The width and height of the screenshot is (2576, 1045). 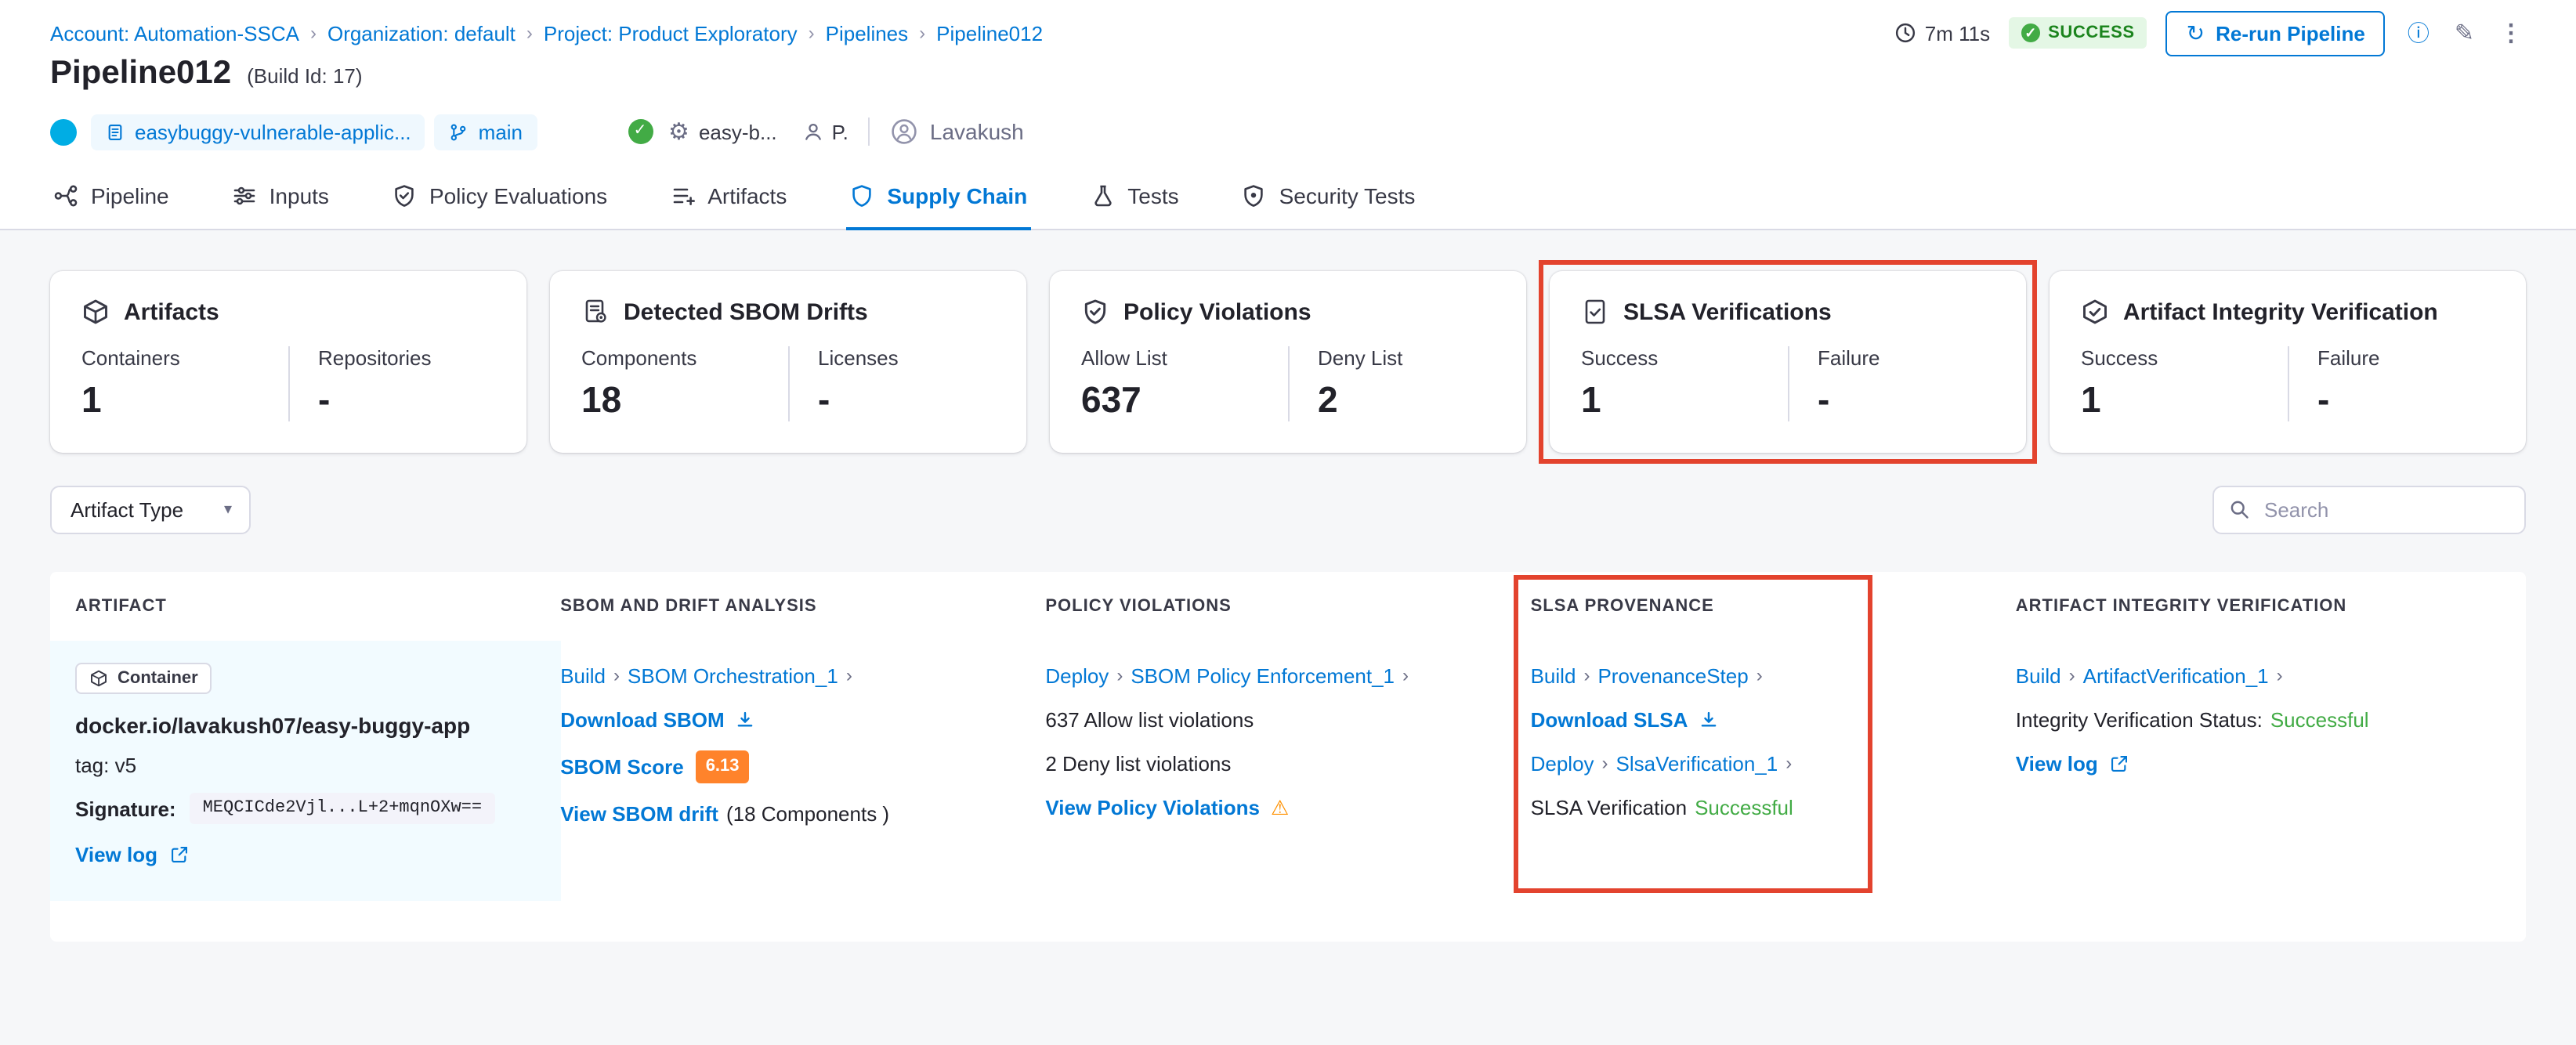 What do you see at coordinates (1755, 676) in the screenshot?
I see `slsa-provenance-step-path: Build › ProvenanceStep ›` at bounding box center [1755, 676].